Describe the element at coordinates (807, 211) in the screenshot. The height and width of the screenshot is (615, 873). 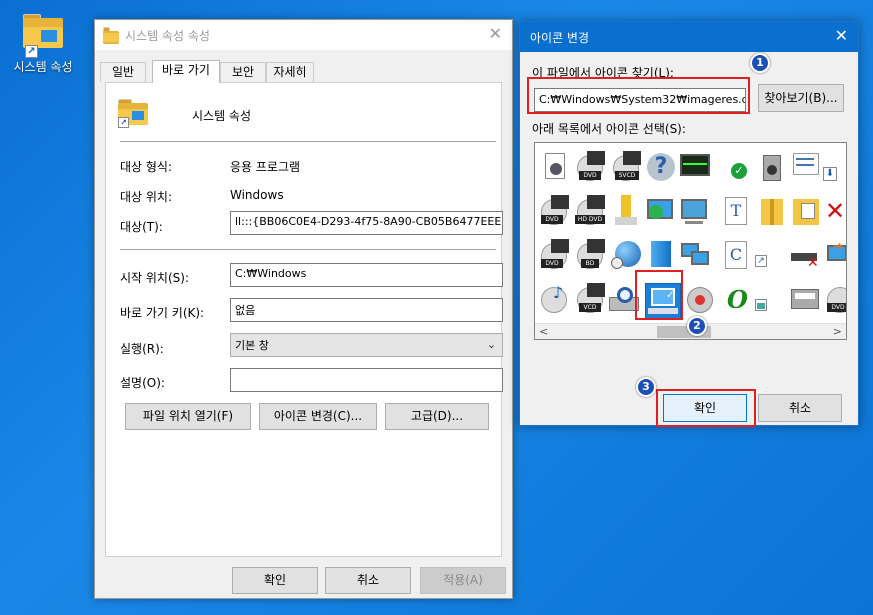
I see `task-folder-icon` at that location.